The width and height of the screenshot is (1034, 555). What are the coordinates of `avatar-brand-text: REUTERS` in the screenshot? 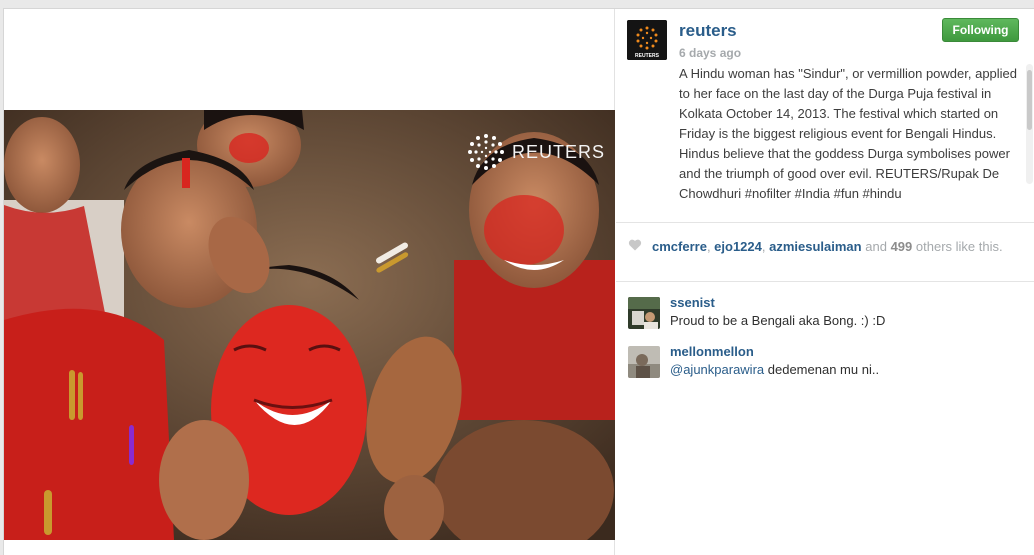 It's located at (647, 56).